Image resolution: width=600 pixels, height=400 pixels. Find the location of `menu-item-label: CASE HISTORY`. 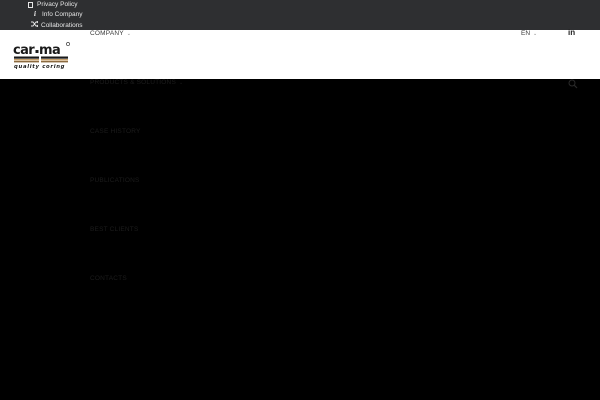

menu-item-label: CASE HISTORY is located at coordinates (115, 131).